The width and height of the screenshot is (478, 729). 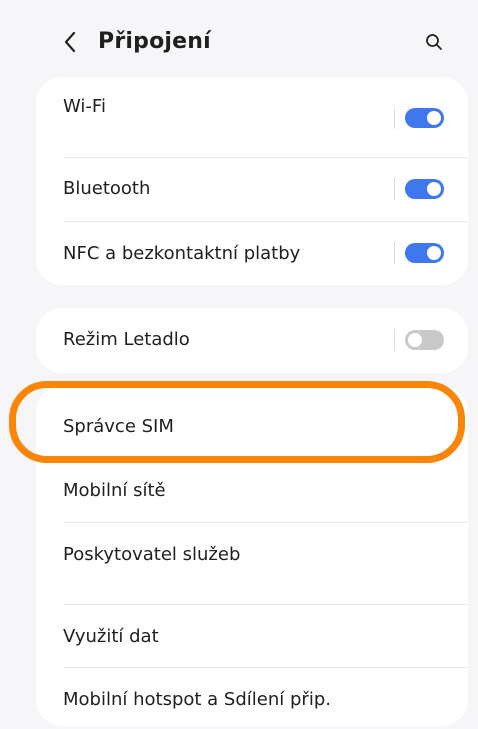 What do you see at coordinates (252, 563) in the screenshot?
I see `service-provider-row: Poskytovatel služeb` at bounding box center [252, 563].